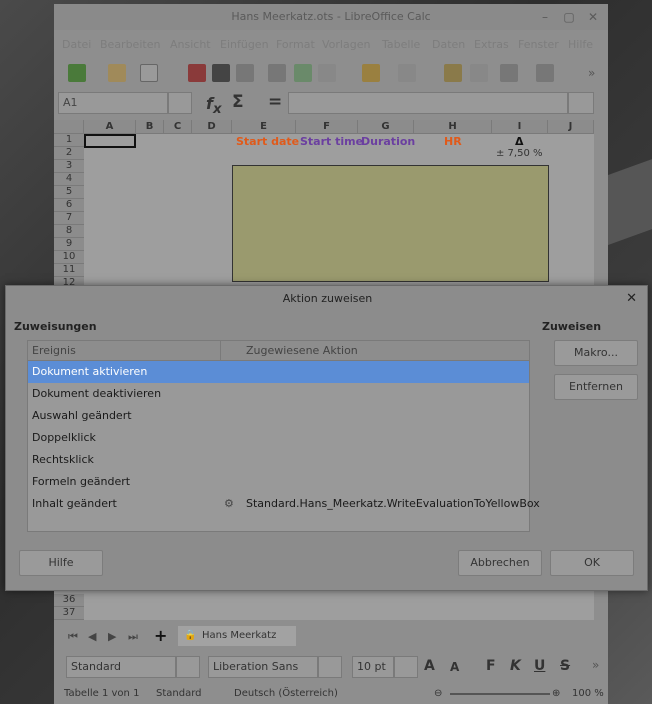 The image size is (652, 704). Describe the element at coordinates (238, 102) in the screenshot. I see `sum-icon: Σ` at that location.